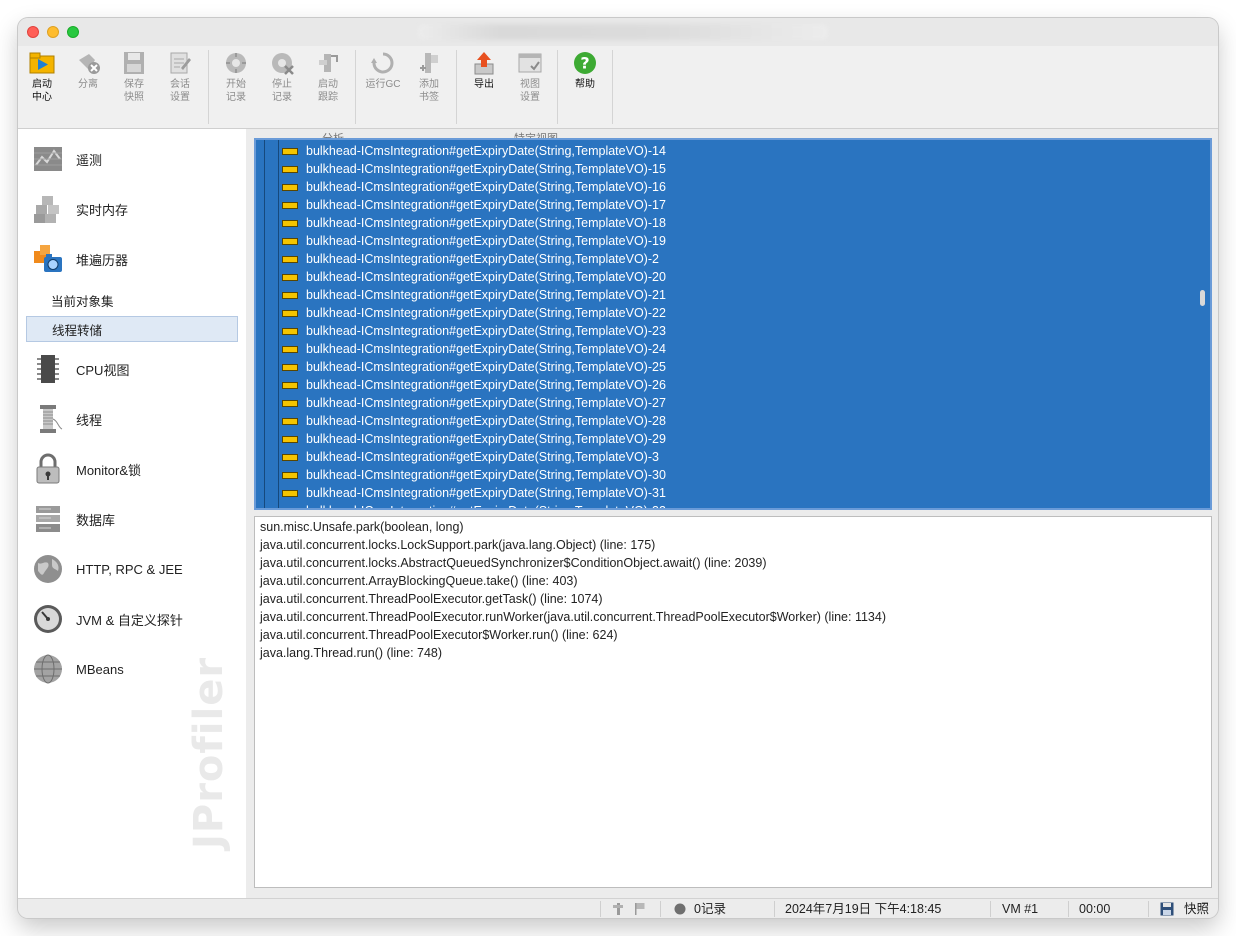 Image resolution: width=1236 pixels, height=936 pixels. What do you see at coordinates (429, 63) in the screenshot?
I see `add-bookmark-icon` at bounding box center [429, 63].